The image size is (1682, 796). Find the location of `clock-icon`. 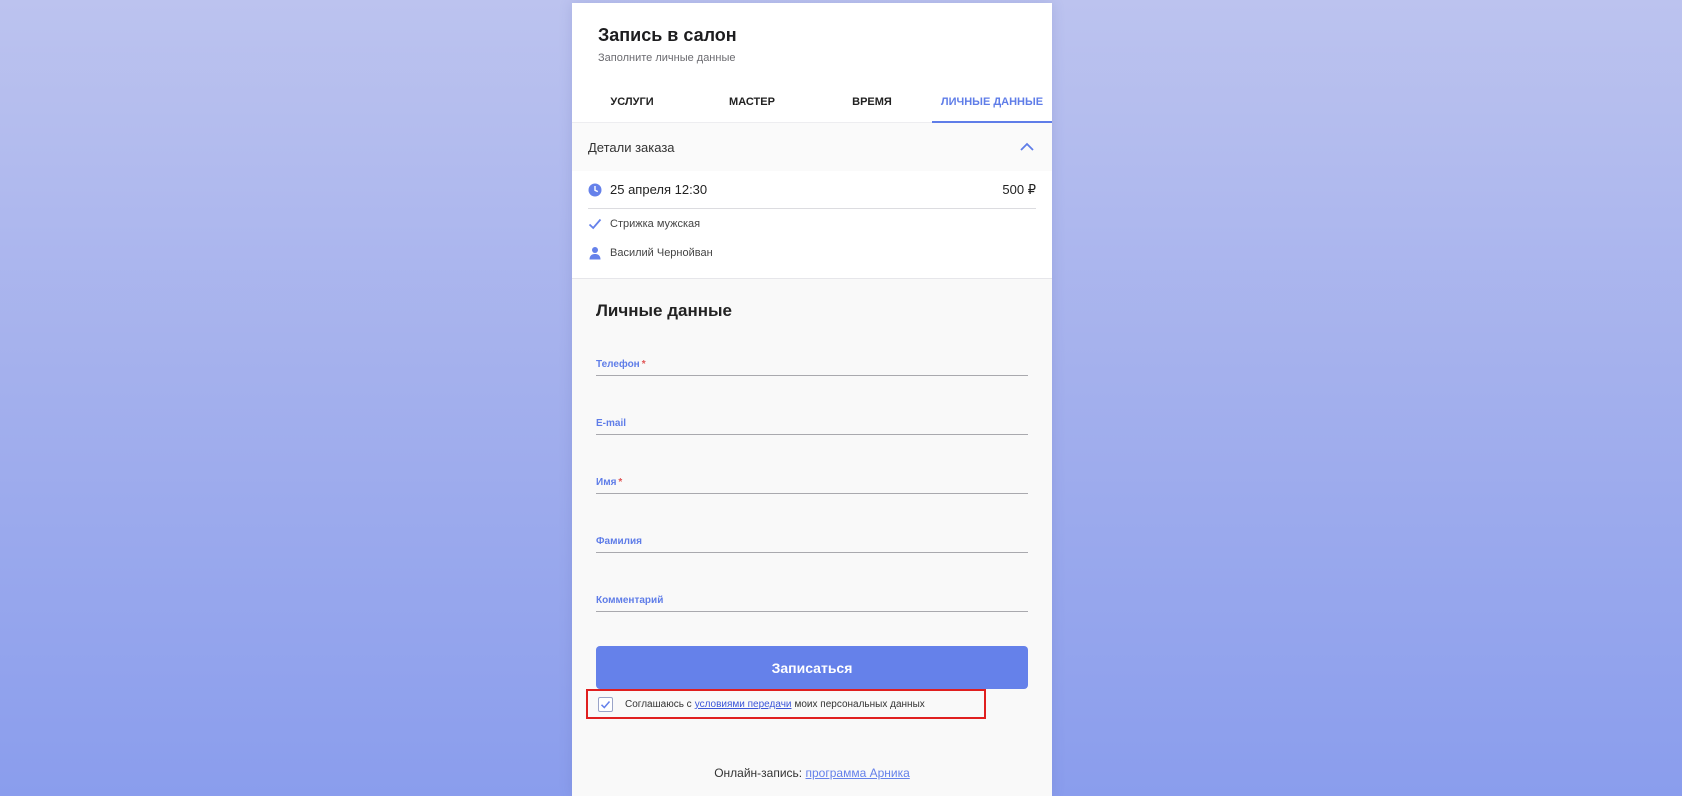

clock-icon is located at coordinates (595, 190).